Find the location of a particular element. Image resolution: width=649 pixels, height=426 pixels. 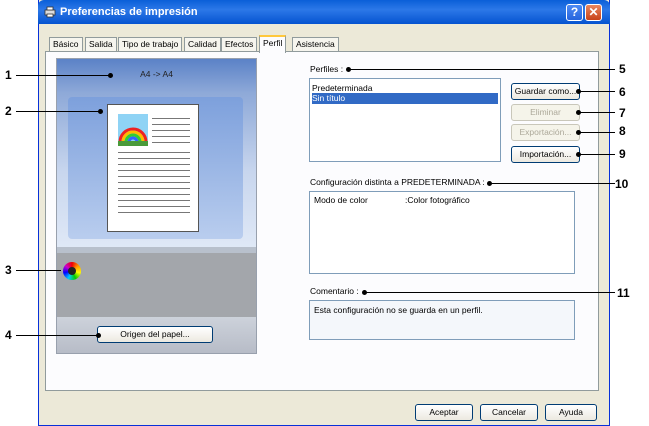

help-button: Ayuda is located at coordinates (571, 412).